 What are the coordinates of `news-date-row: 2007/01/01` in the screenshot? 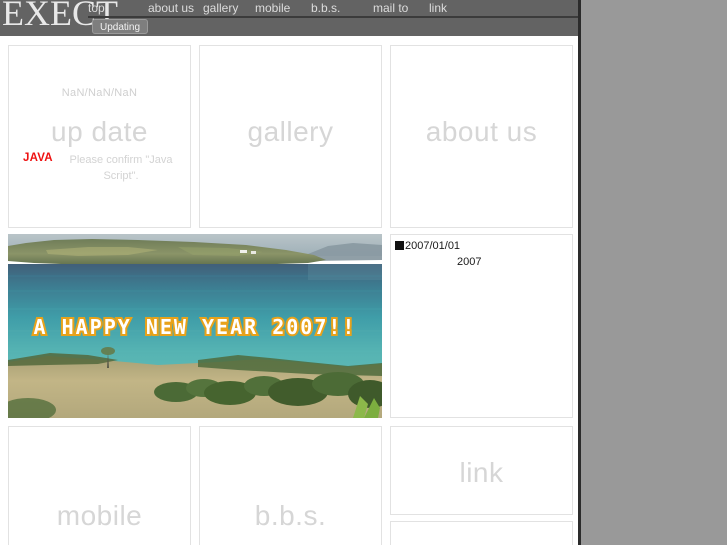 It's located at (427, 246).